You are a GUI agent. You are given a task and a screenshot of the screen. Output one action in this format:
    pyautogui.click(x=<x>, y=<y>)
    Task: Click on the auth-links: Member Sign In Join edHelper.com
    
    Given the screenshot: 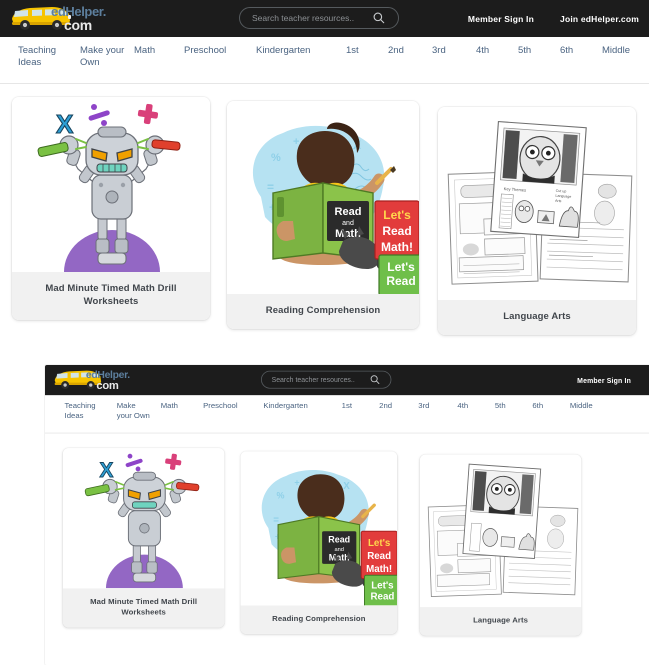 What is the action you would take?
    pyautogui.click(x=553, y=18)
    